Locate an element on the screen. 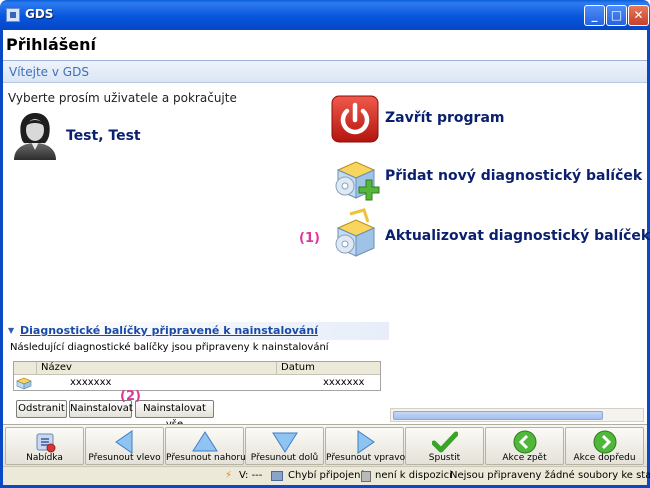  column-header-icon is located at coordinates (25, 368).